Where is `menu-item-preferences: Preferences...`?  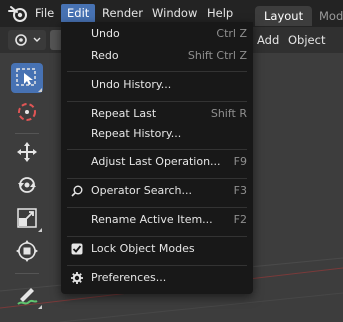
menu-item-preferences: Preferences... is located at coordinates (157, 278).